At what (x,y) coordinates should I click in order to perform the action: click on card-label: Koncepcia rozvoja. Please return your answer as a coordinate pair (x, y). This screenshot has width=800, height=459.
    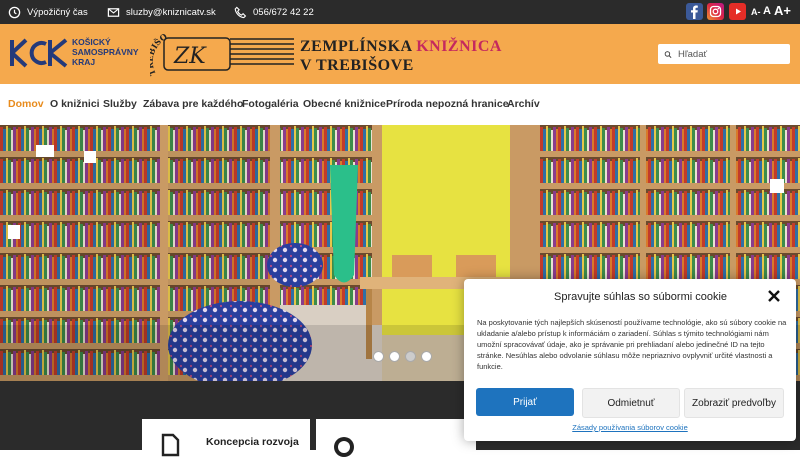
    Looking at the image, I should click on (252, 442).